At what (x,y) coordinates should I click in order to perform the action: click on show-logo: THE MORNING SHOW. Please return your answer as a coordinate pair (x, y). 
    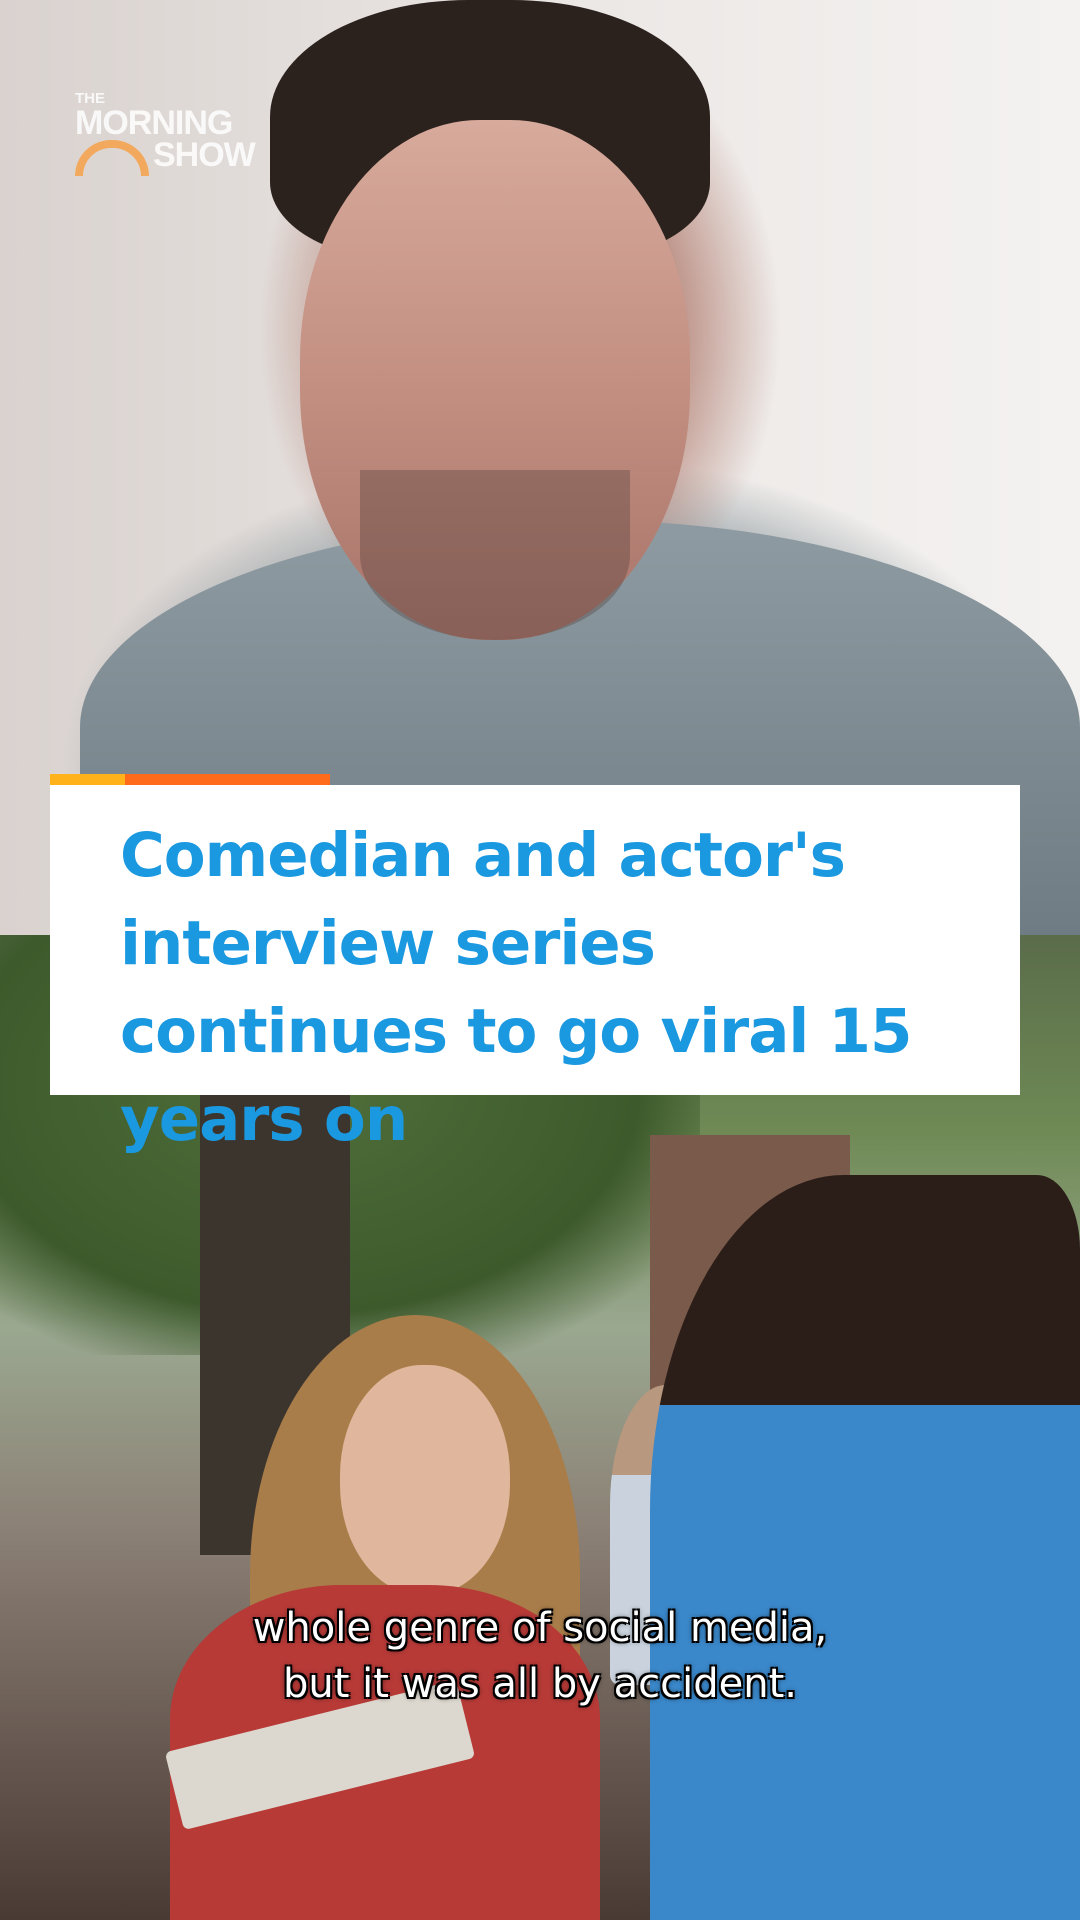
    Looking at the image, I should click on (165, 133).